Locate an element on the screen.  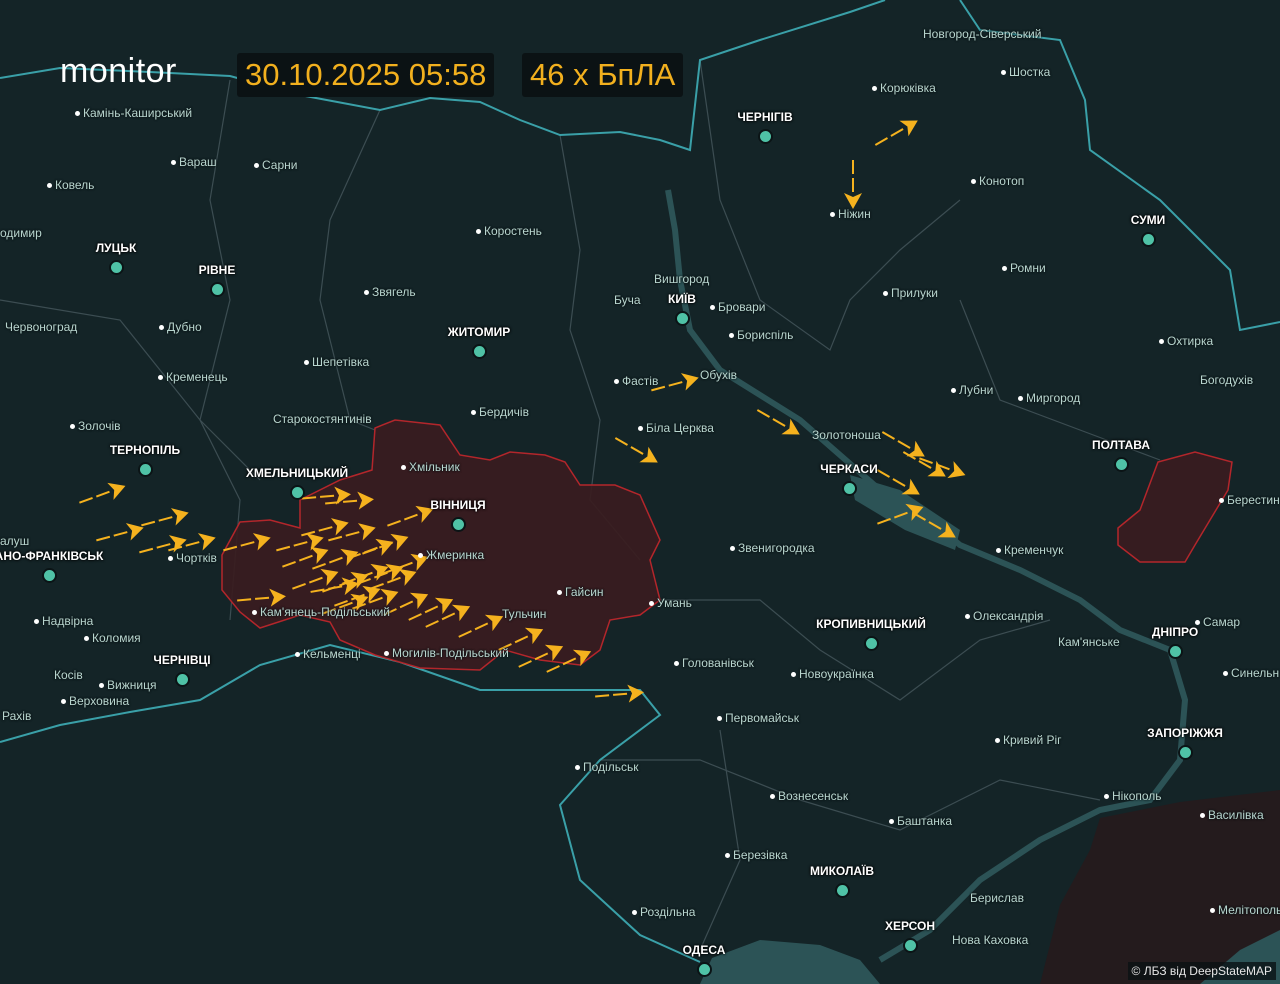
town-label: Вознесенськ is located at coordinates (813, 796).